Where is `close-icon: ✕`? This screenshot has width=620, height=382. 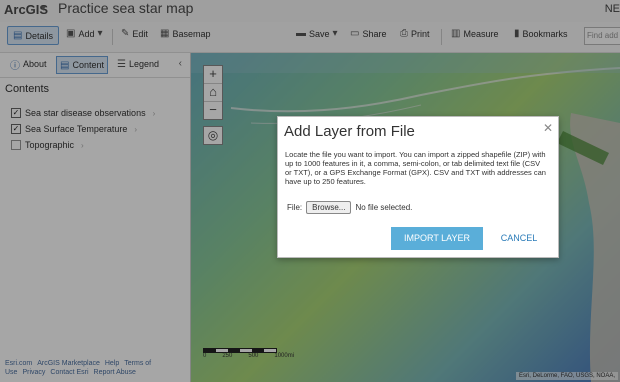 close-icon: ✕ is located at coordinates (548, 128).